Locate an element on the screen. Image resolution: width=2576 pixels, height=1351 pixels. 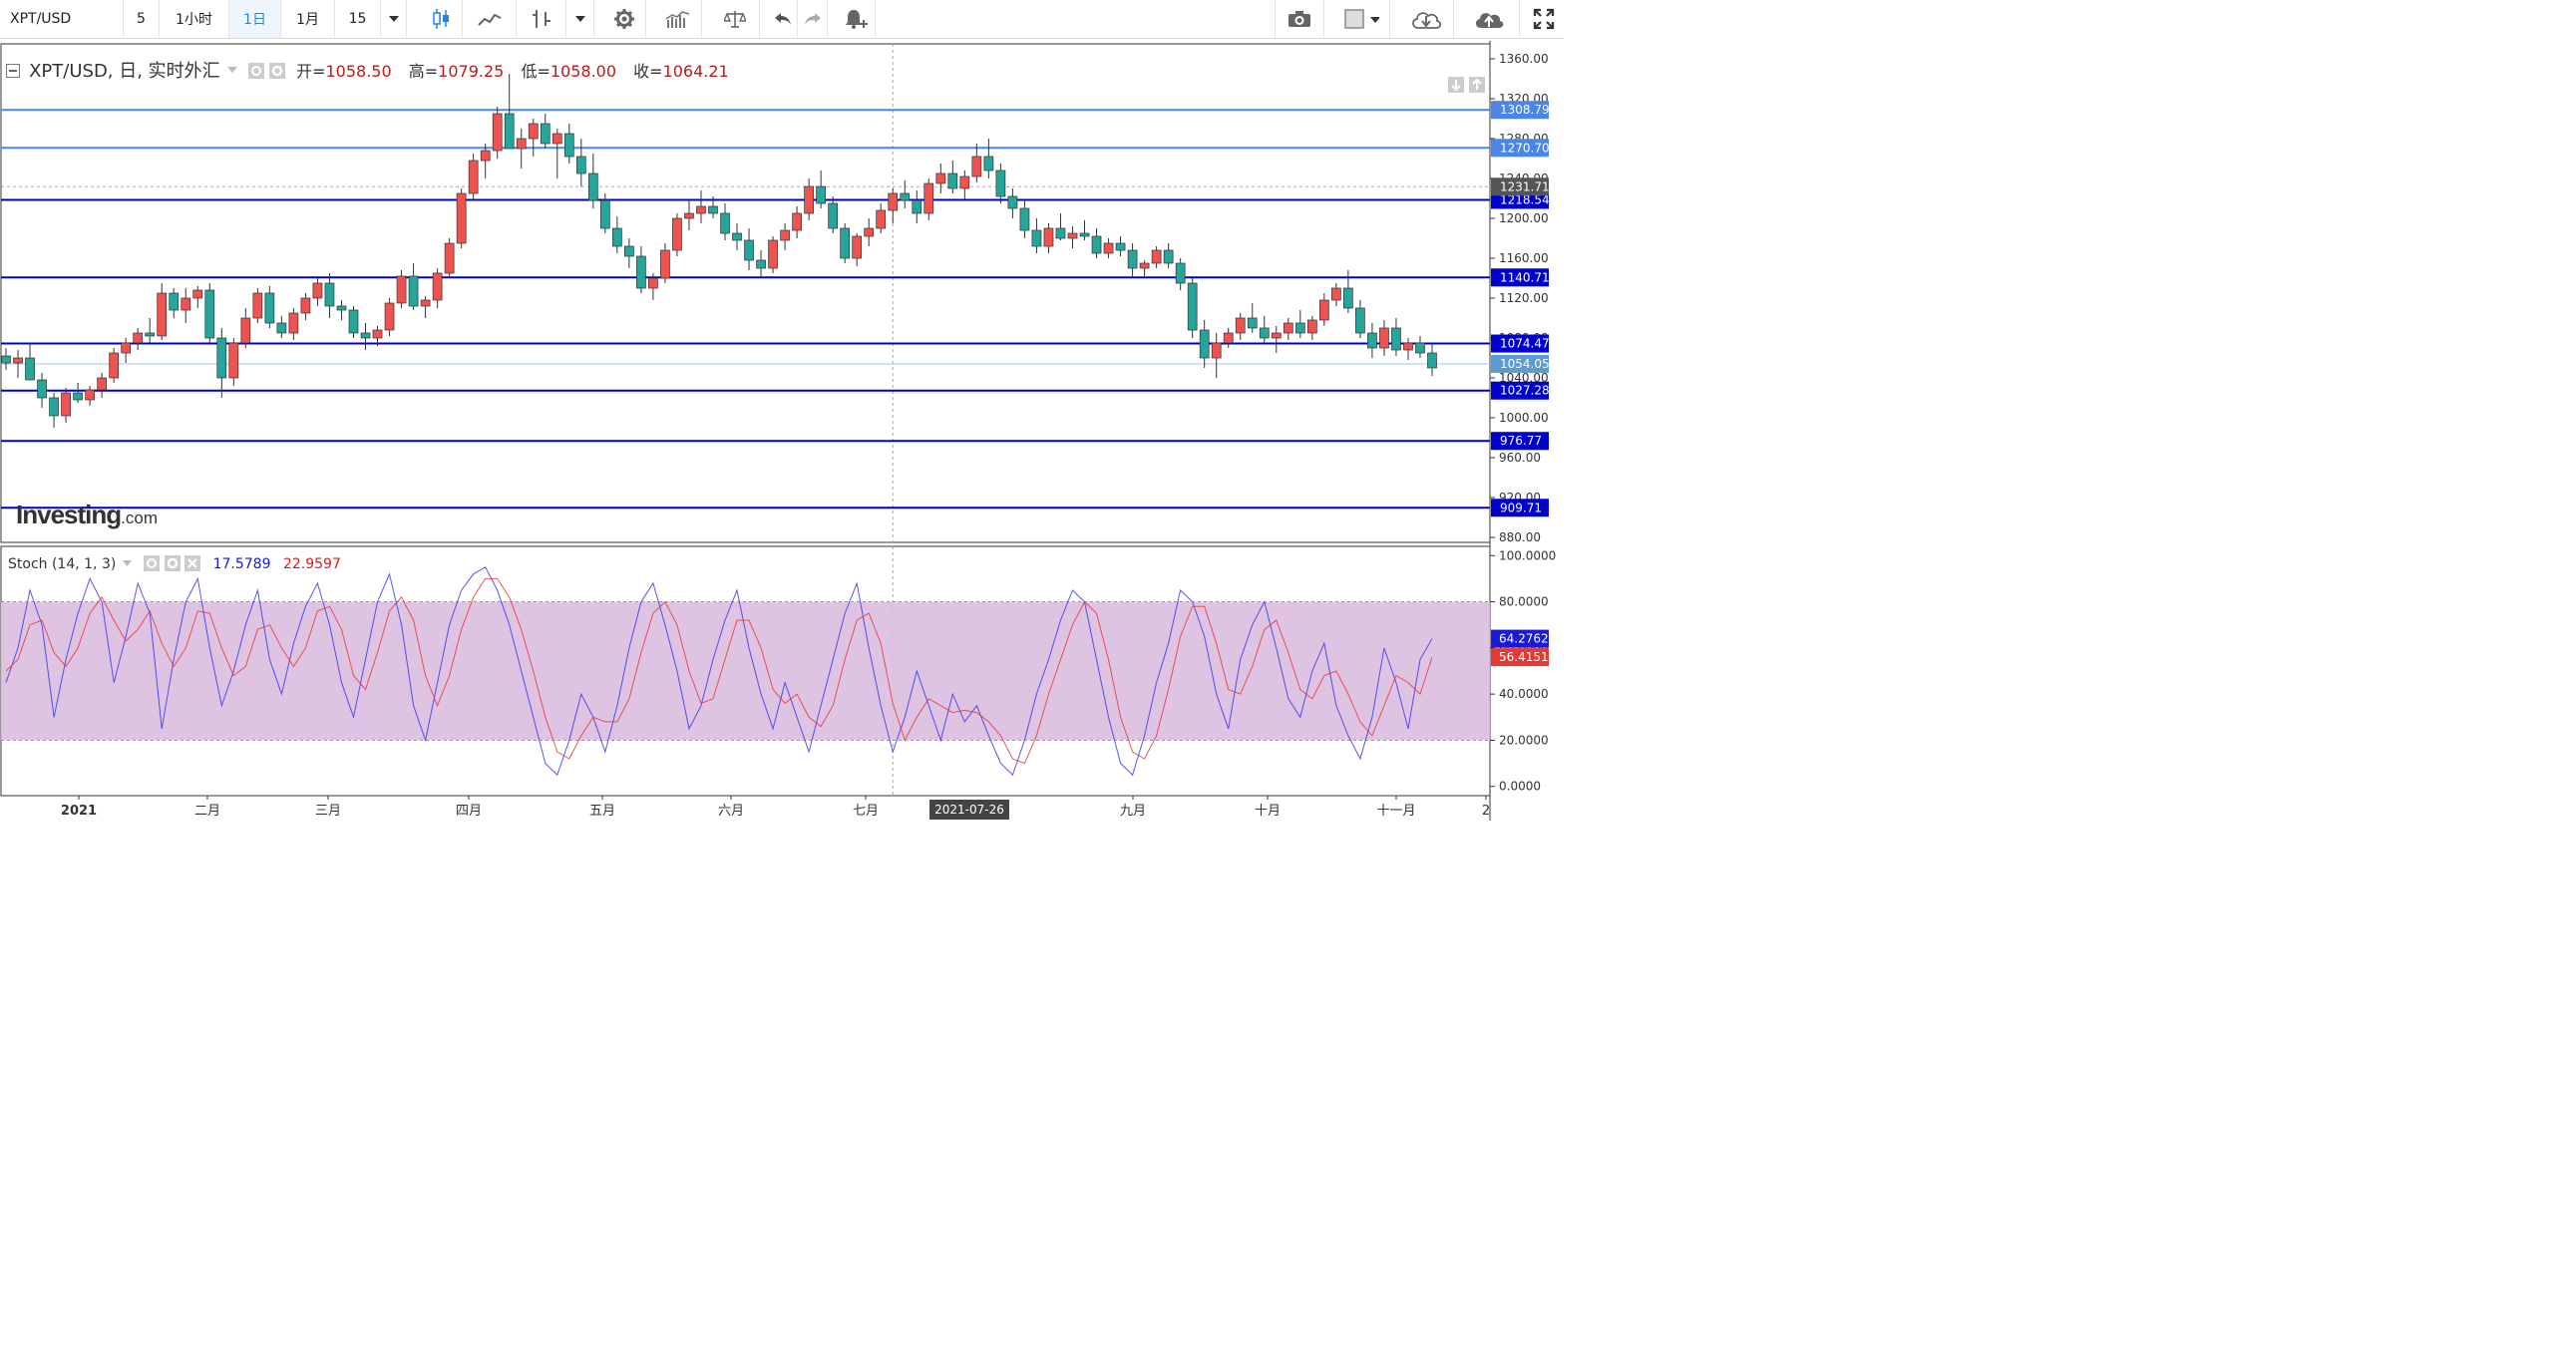
line-style-button is located at coordinates (490, 19).